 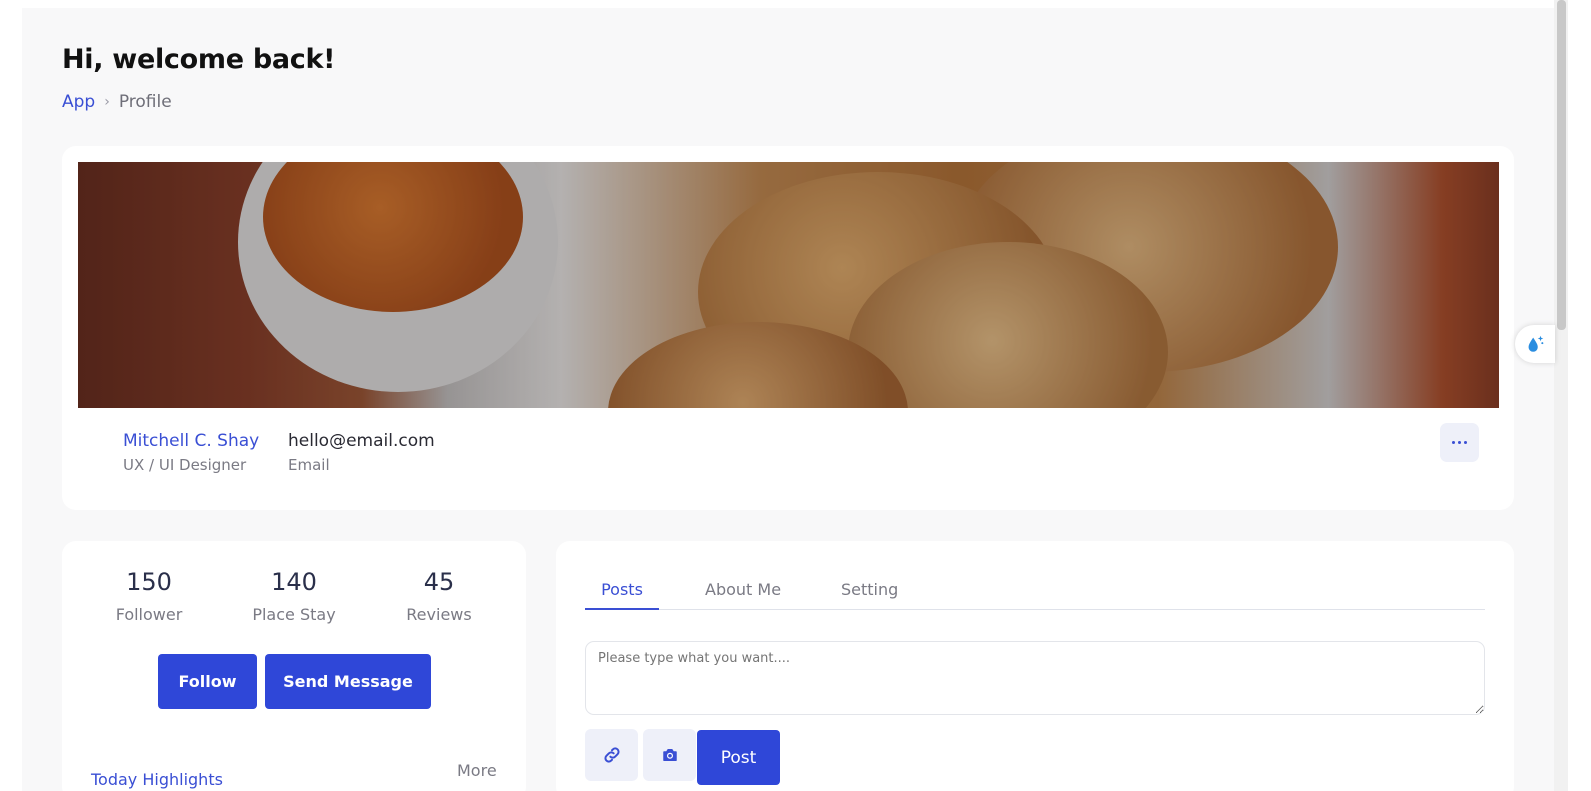 What do you see at coordinates (185, 465) in the screenshot?
I see `profile-role: UX / UI Designer` at bounding box center [185, 465].